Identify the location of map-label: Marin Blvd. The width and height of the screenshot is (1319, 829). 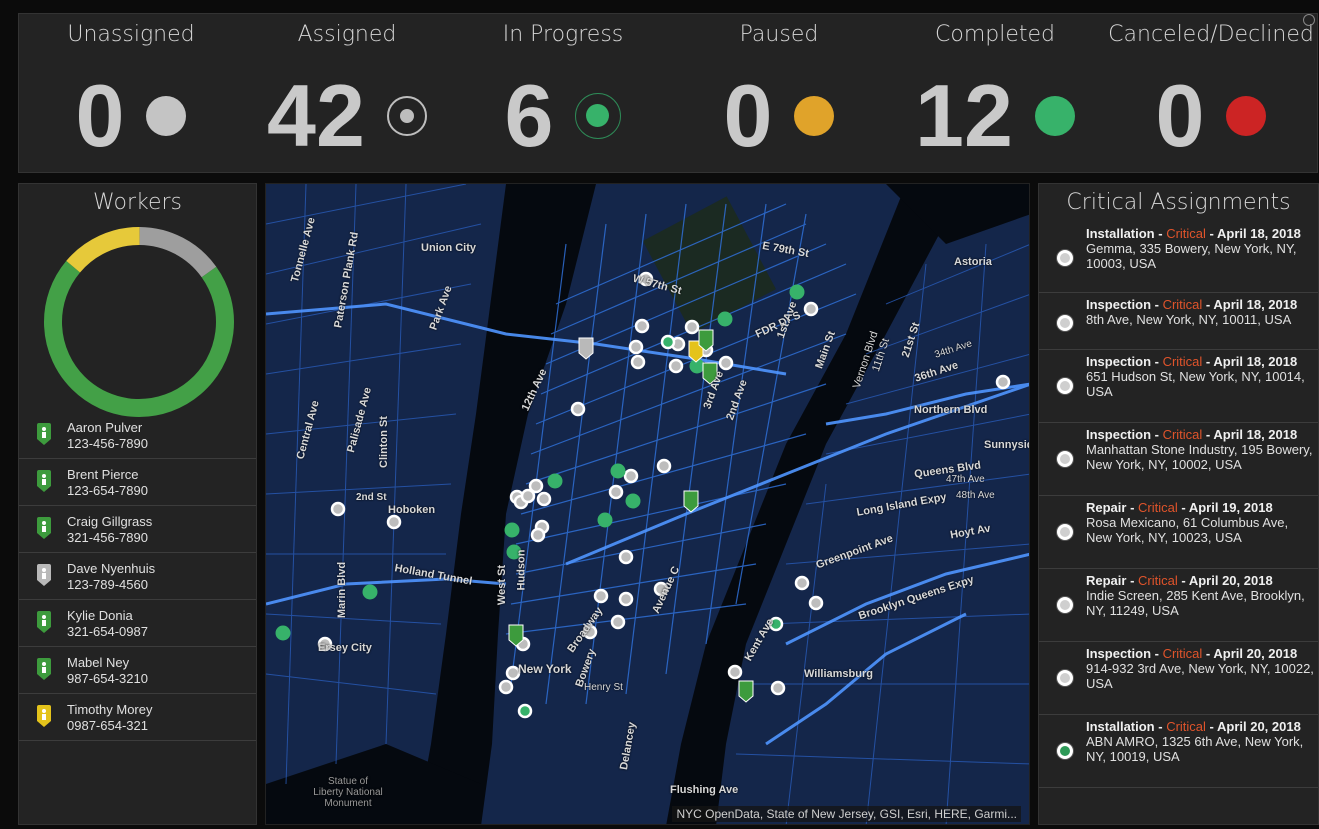
(342, 590).